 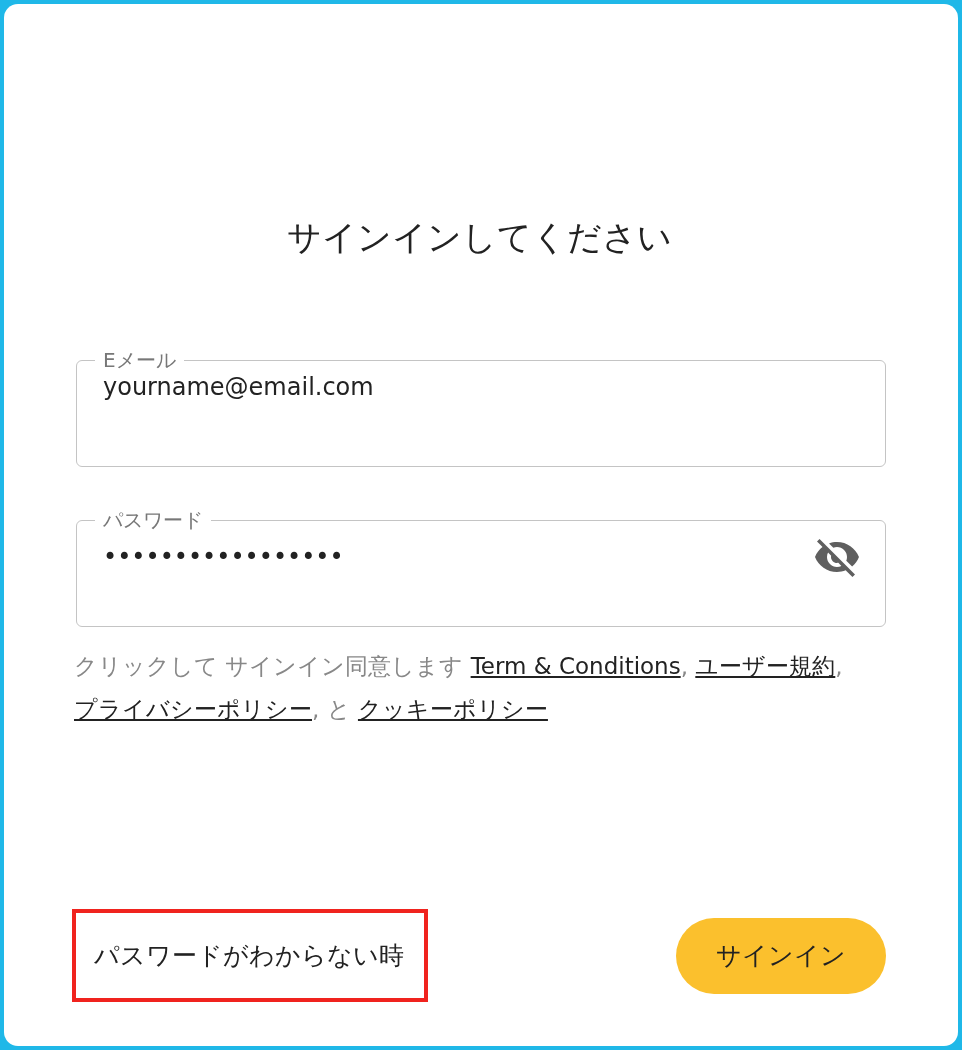 I want to click on field-value: yourname@email.com, so click(x=239, y=387).